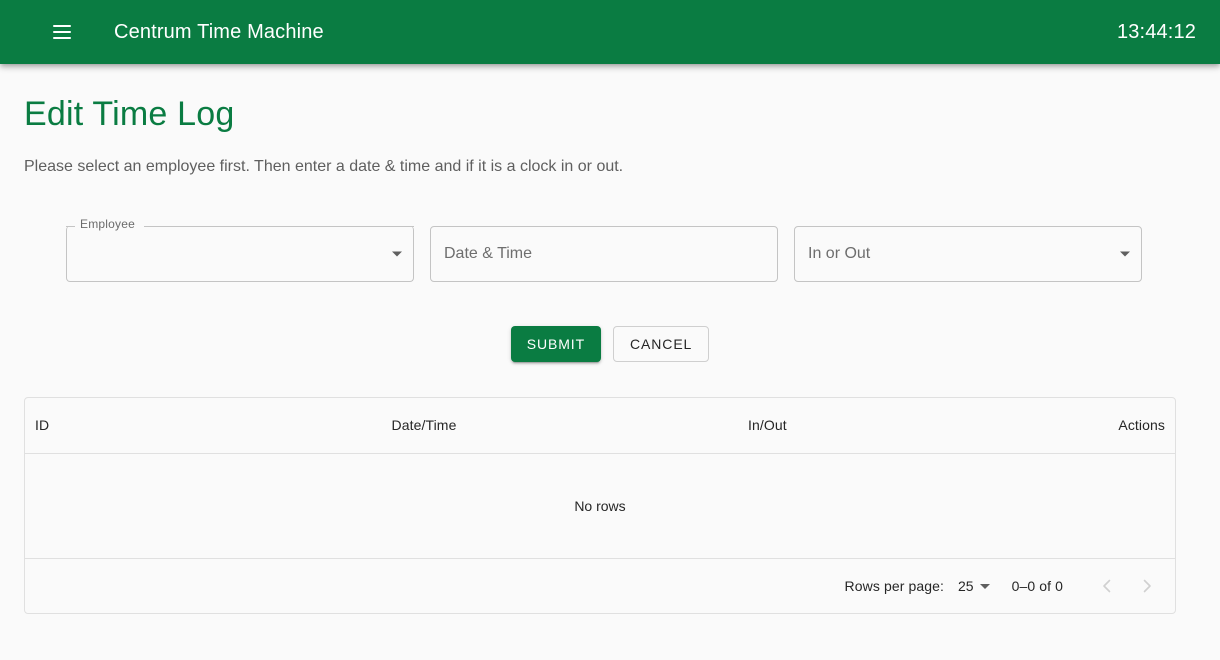  What do you see at coordinates (1156, 31) in the screenshot?
I see `clock-display: 13:44:12` at bounding box center [1156, 31].